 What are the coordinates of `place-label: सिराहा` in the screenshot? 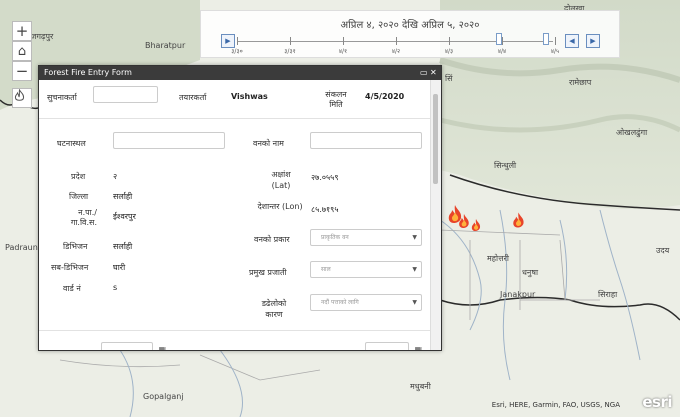 It's located at (608, 294).